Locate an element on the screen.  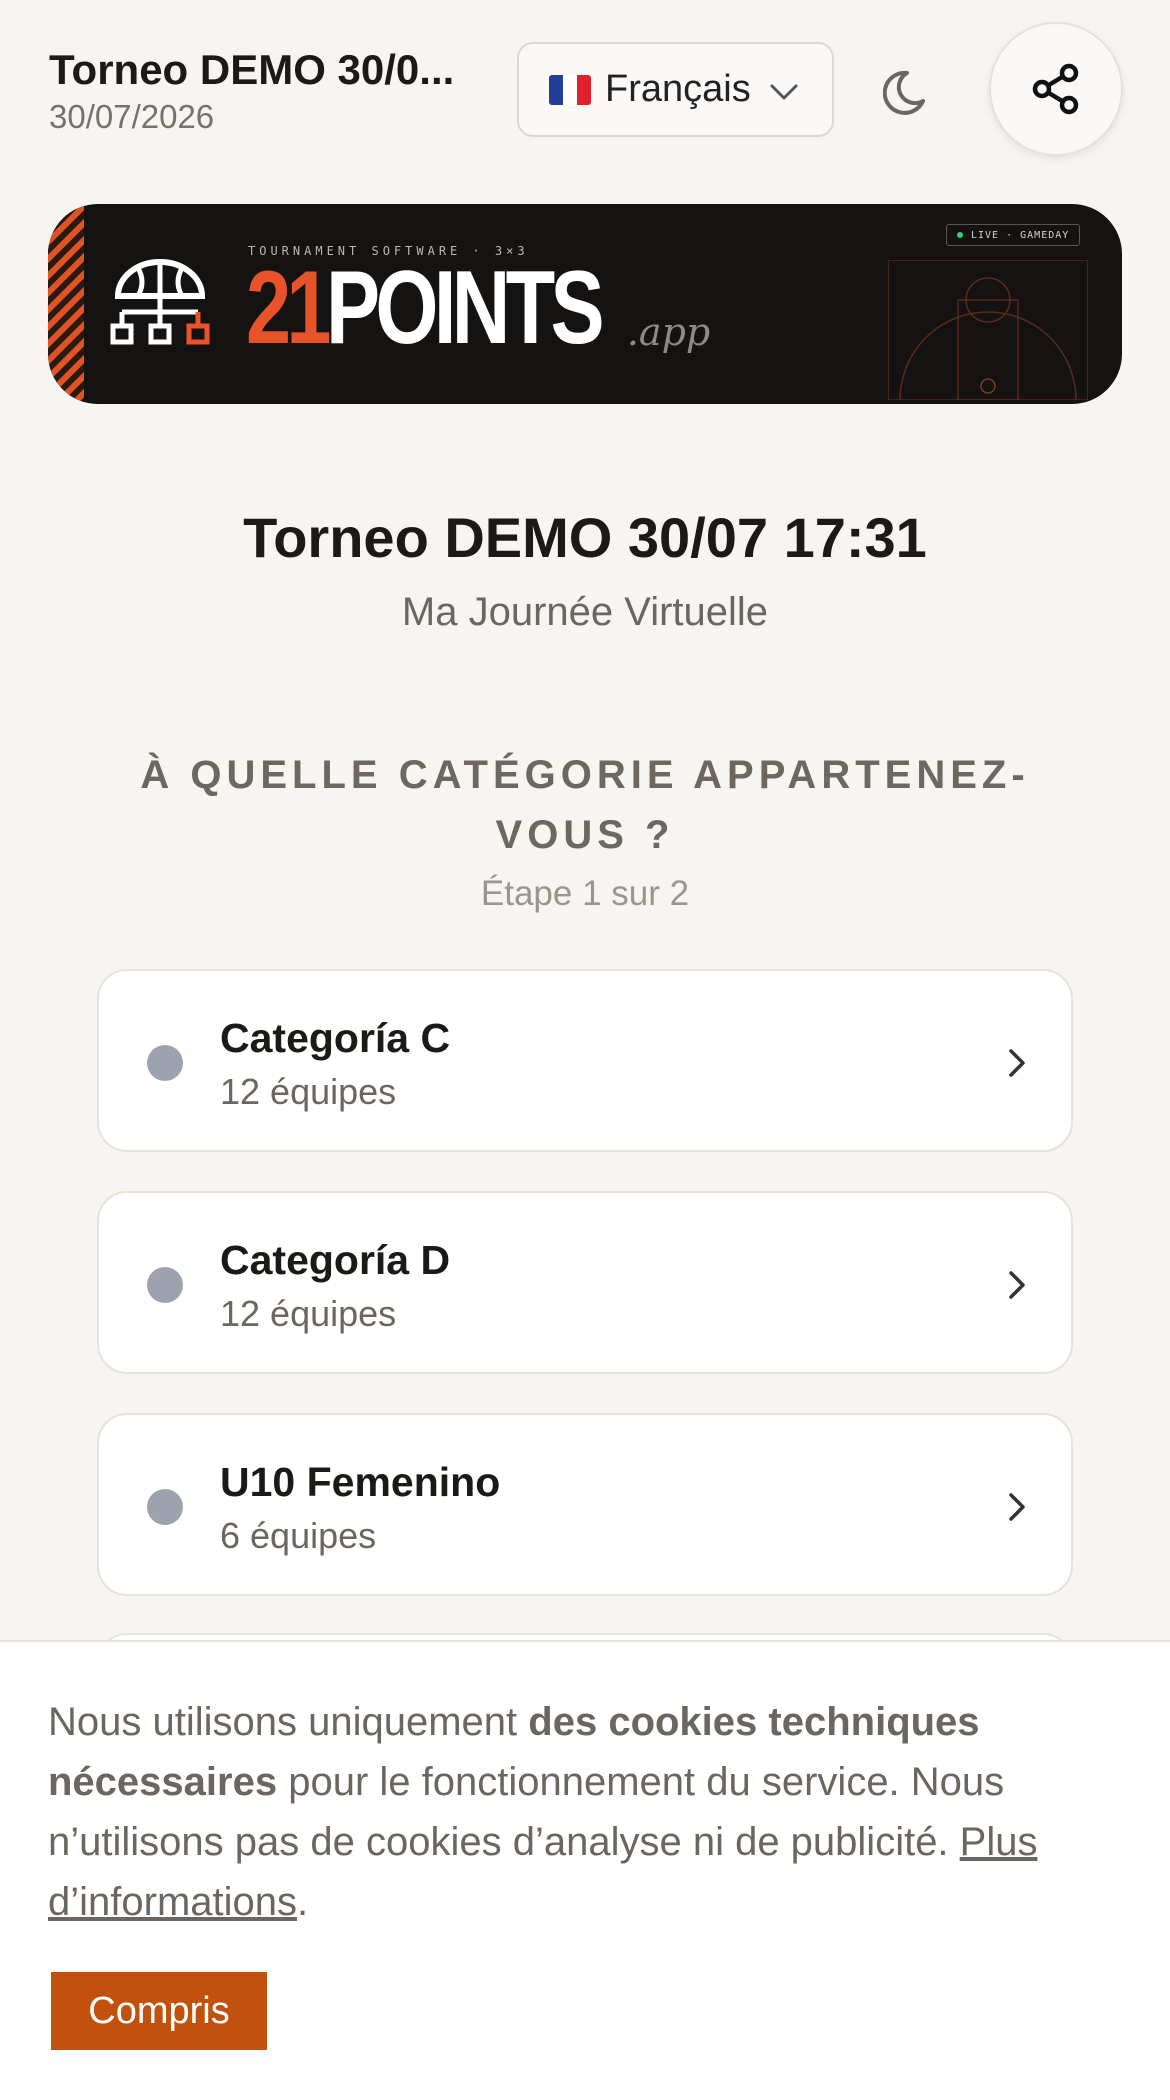
brand-word: POINTS is located at coordinates (465, 308).